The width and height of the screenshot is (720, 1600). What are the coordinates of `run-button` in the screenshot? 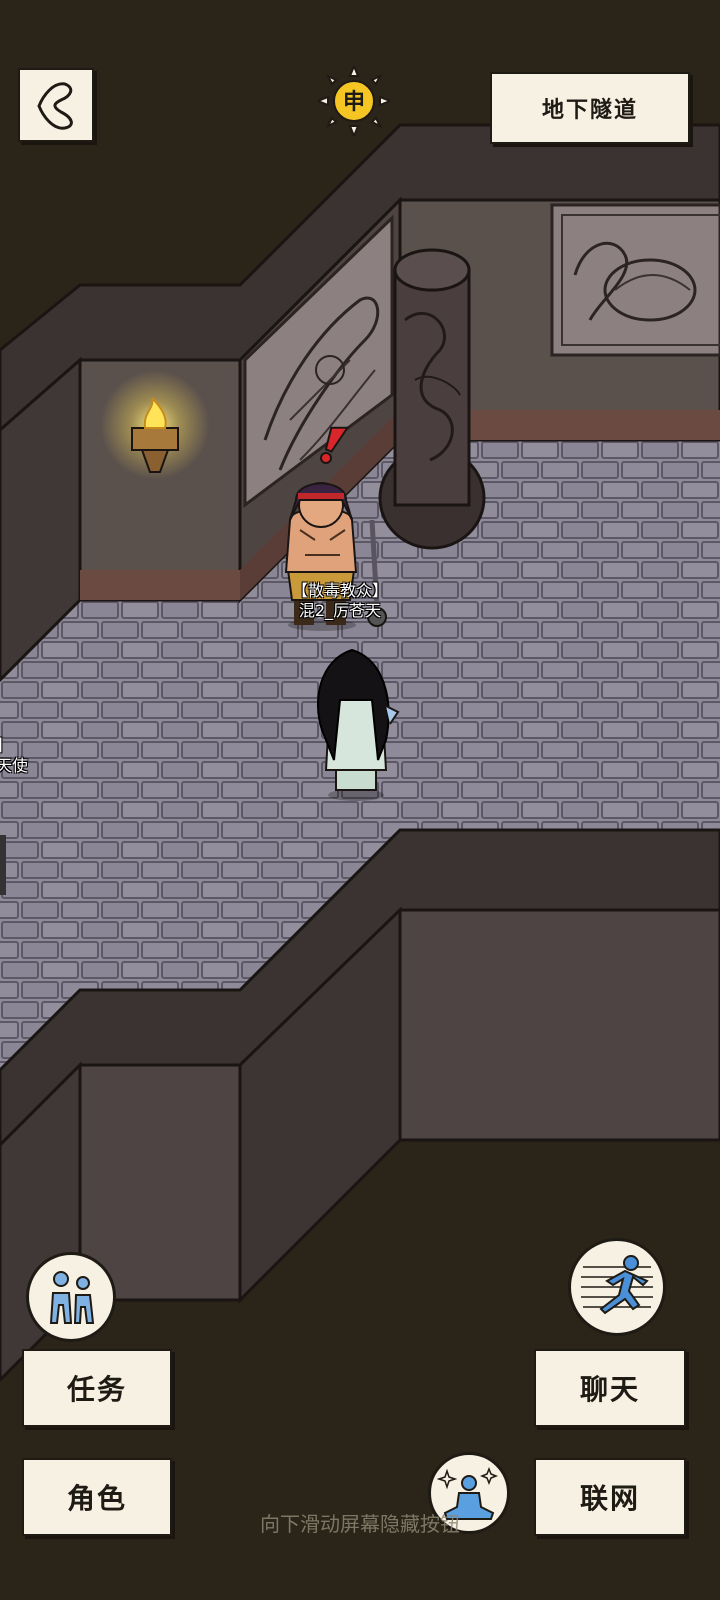 It's located at (617, 1287).